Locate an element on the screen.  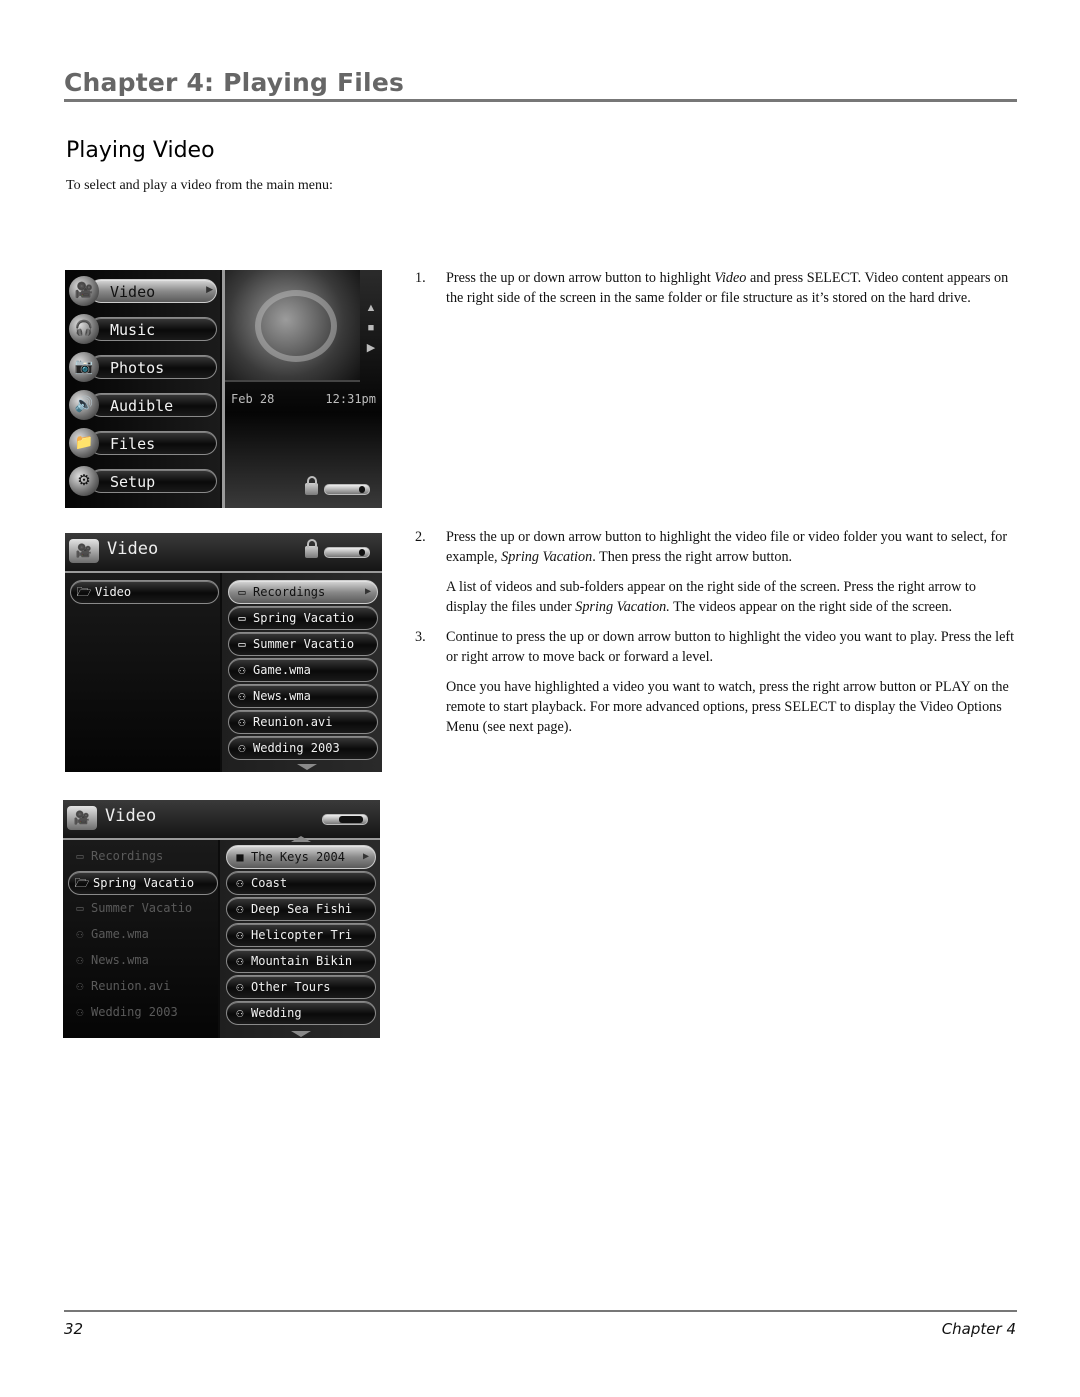
file-item: ▭ Spring Vacatio is located at coordinates (303, 618).